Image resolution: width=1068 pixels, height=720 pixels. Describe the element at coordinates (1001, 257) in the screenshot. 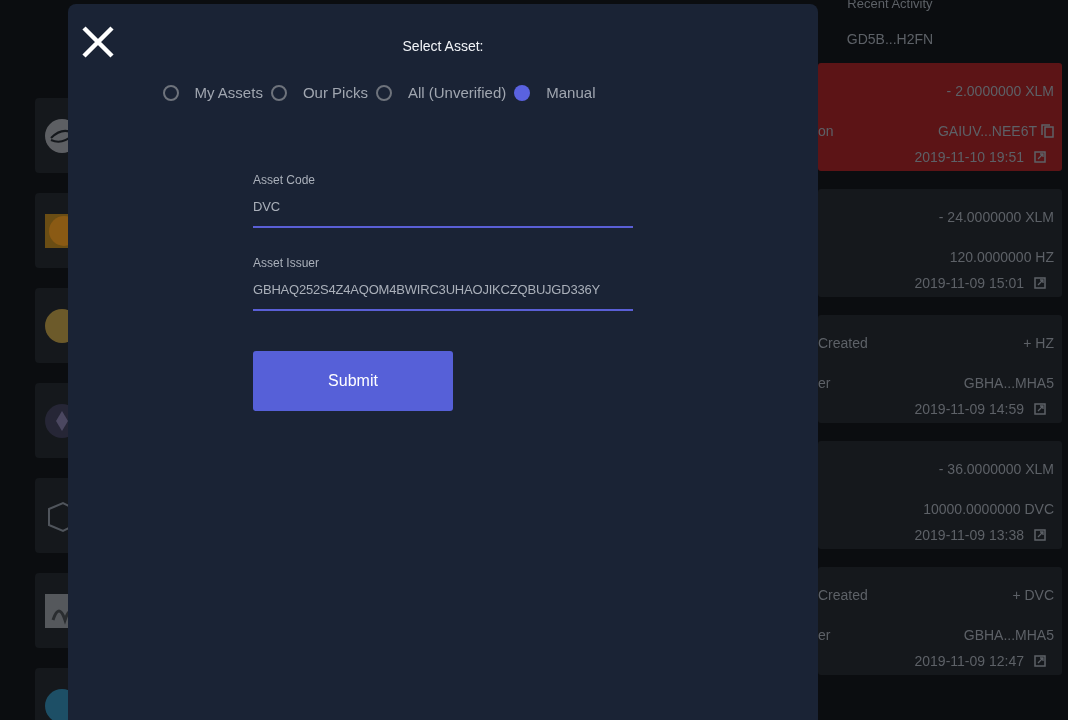

I see `value-text: 120.0000000 HZ` at that location.